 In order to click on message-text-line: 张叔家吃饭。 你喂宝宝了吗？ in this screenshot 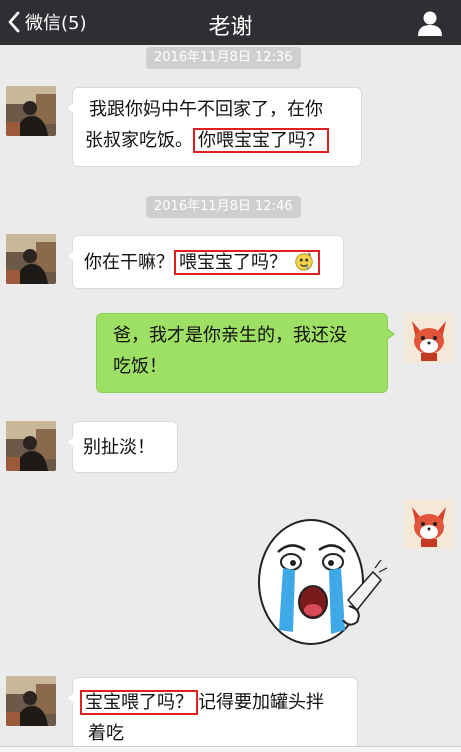, I will do `click(223, 140)`.